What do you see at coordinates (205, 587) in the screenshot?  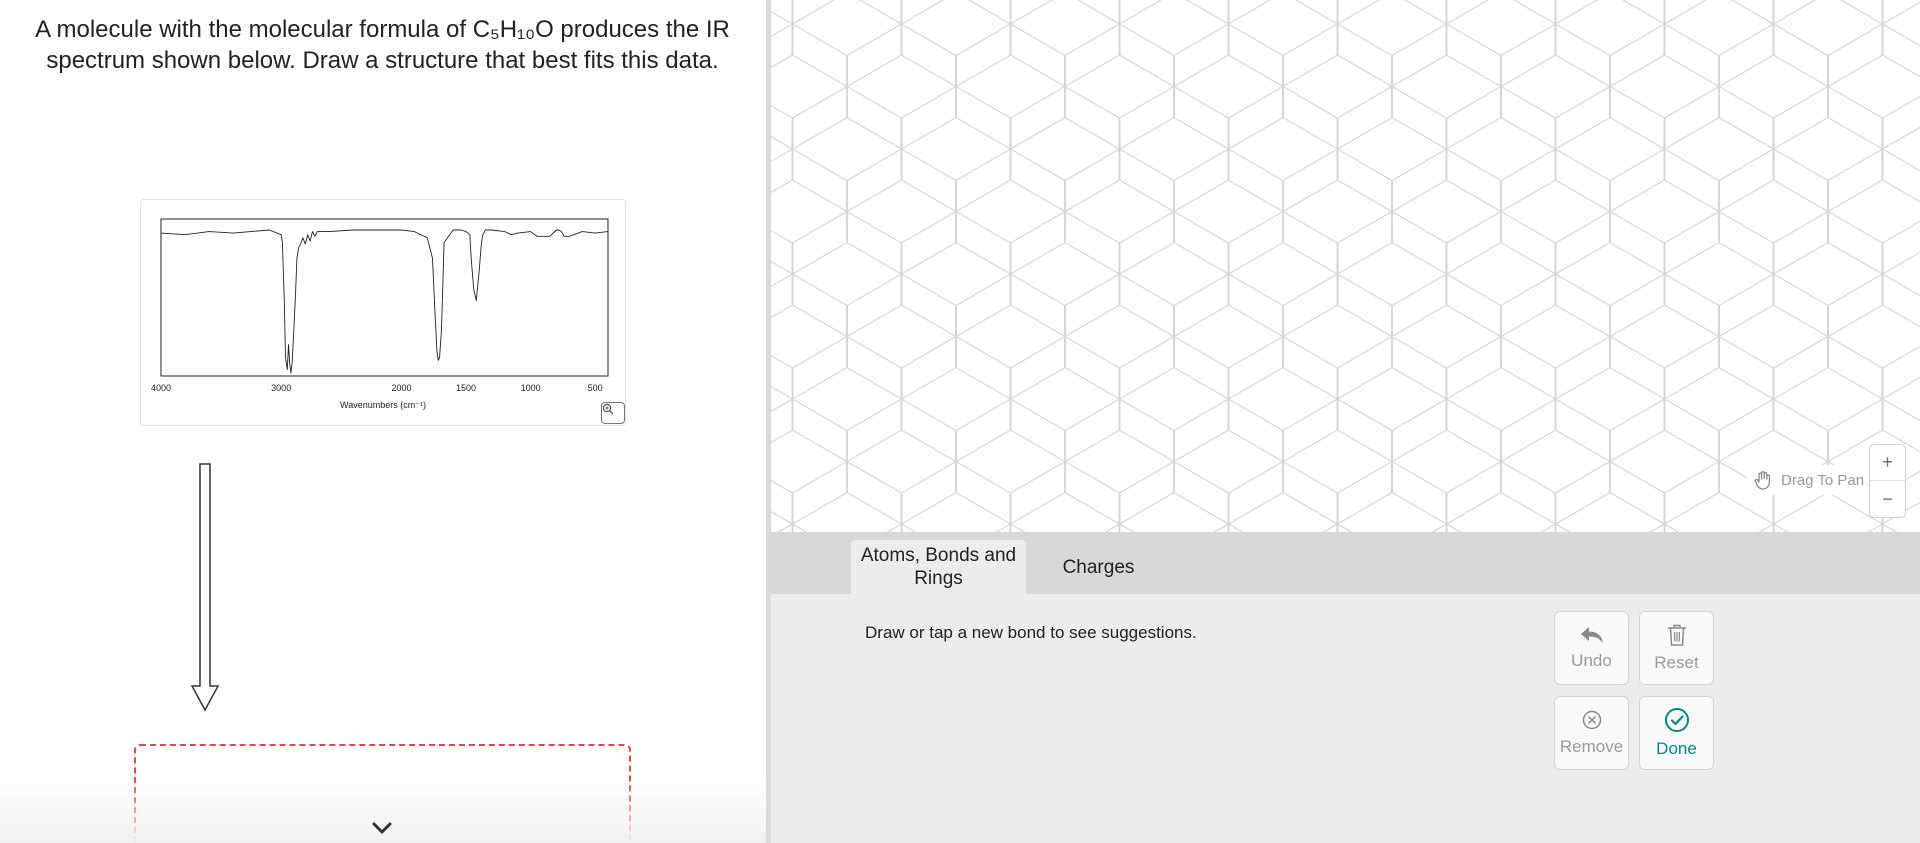 I see `down-arrow-icon` at bounding box center [205, 587].